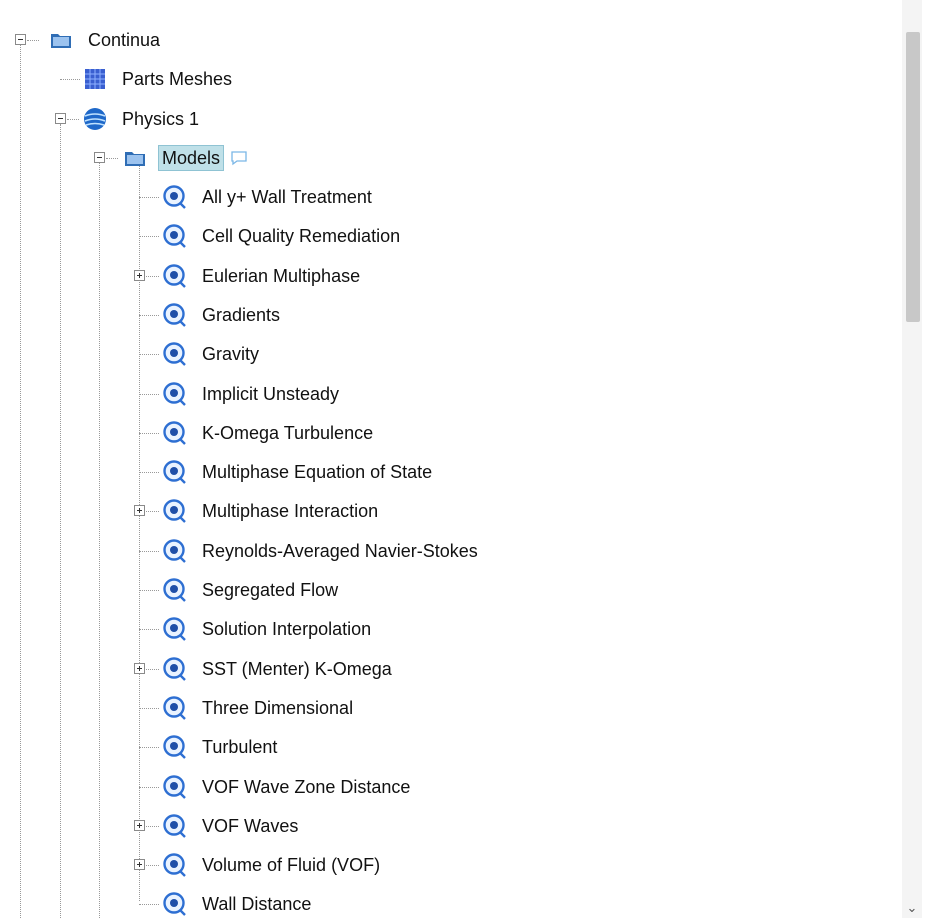 The width and height of the screenshot is (942, 919). What do you see at coordinates (99, 157) in the screenshot?
I see `toggle-collapse-models` at bounding box center [99, 157].